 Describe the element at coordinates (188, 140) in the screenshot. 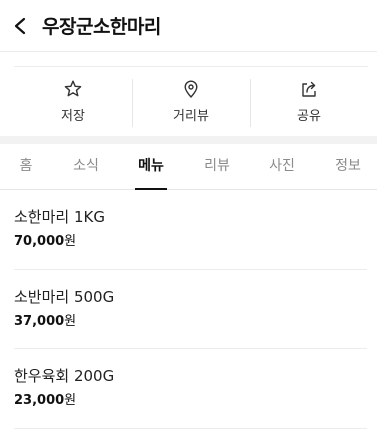

I see `section-divider` at that location.